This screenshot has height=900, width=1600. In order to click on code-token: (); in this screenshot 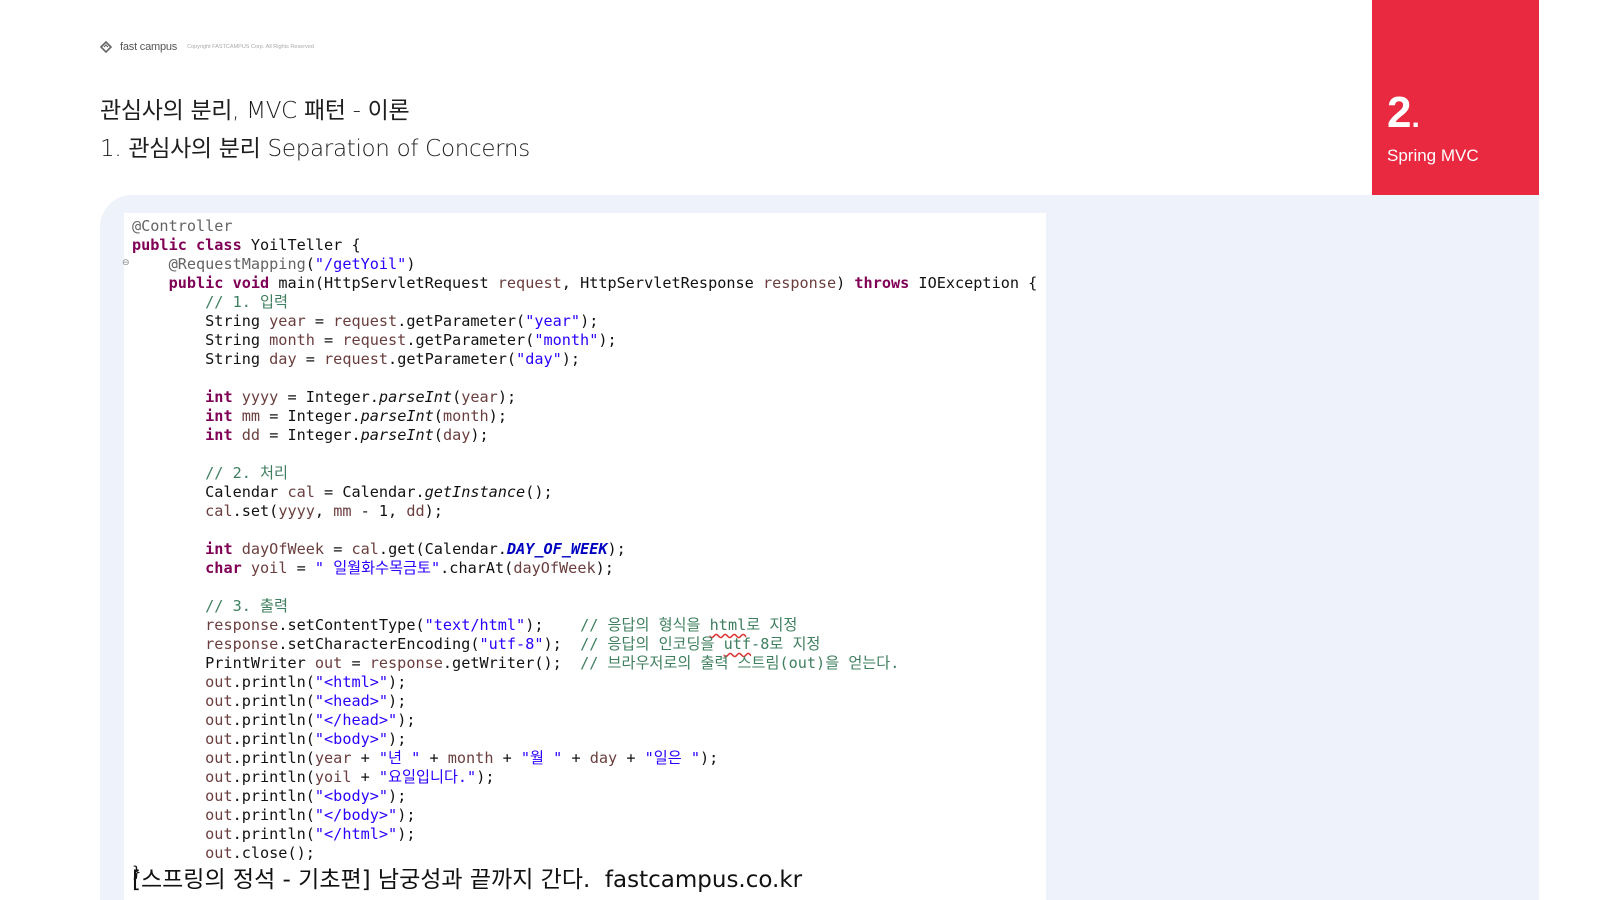, I will do `click(539, 492)`.